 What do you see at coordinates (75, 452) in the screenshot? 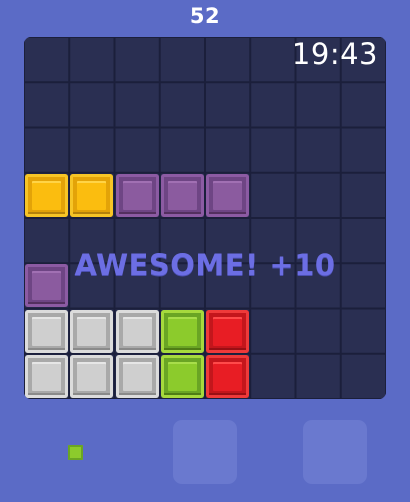
I see `tray-piece-single-block` at bounding box center [75, 452].